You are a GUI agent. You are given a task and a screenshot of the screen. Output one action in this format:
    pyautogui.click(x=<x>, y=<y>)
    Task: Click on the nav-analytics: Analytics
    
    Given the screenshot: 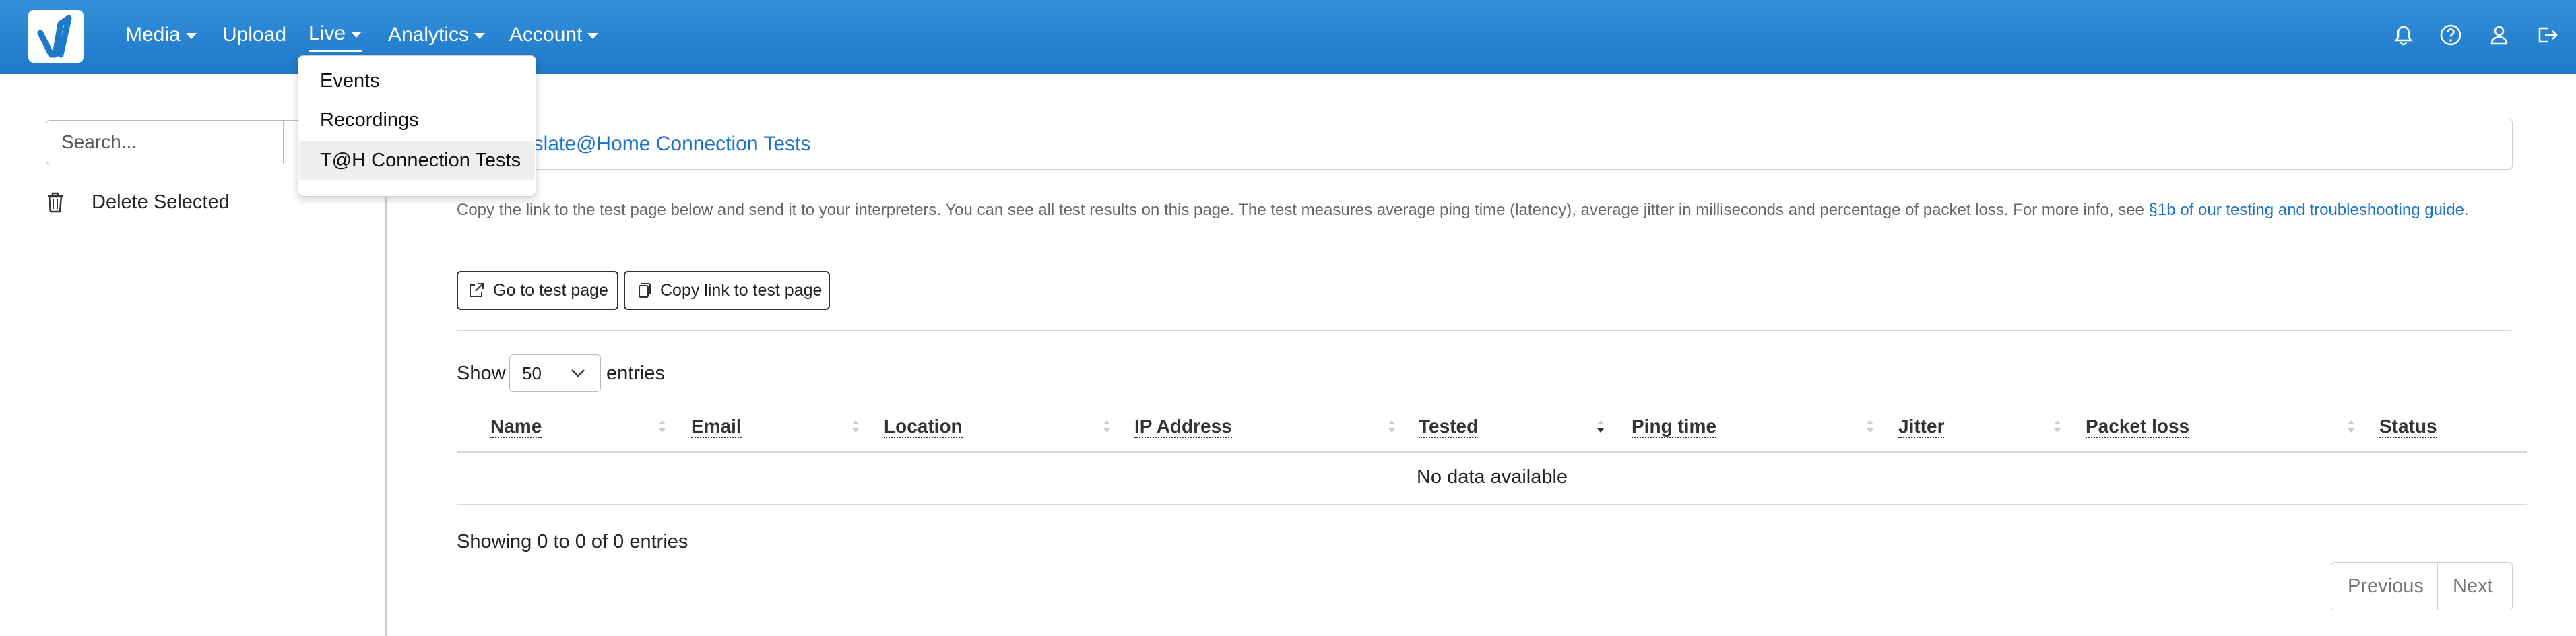 What is the action you would take?
    pyautogui.click(x=437, y=35)
    